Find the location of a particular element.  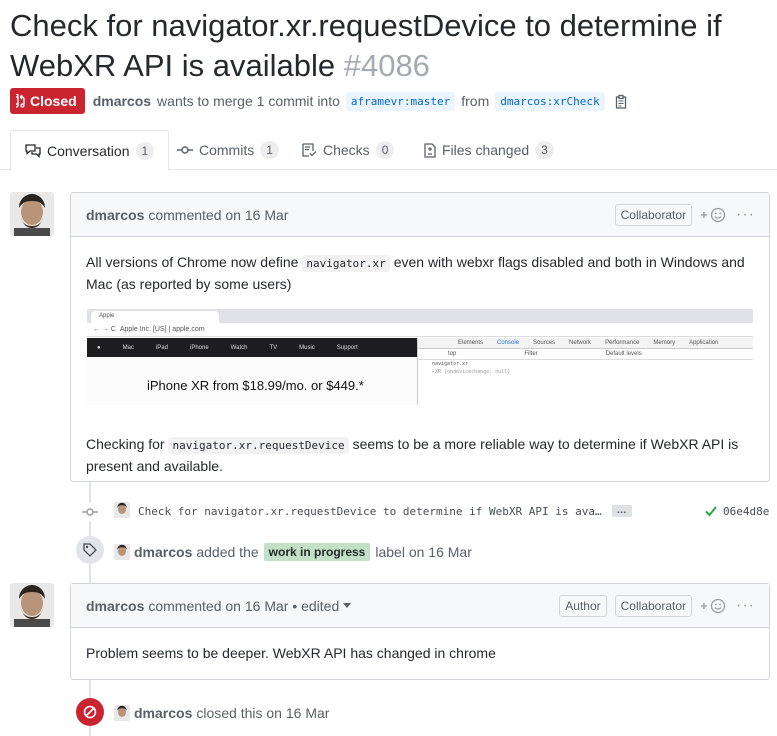

checklist-icon is located at coordinates (309, 150).